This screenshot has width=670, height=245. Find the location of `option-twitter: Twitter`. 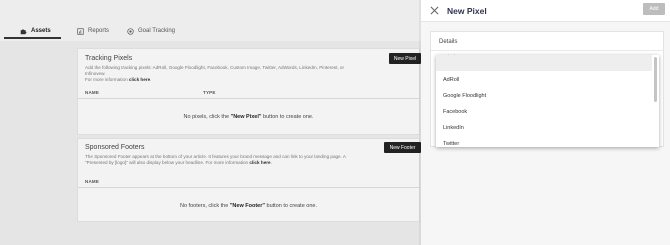

option-twitter: Twitter is located at coordinates (451, 144).